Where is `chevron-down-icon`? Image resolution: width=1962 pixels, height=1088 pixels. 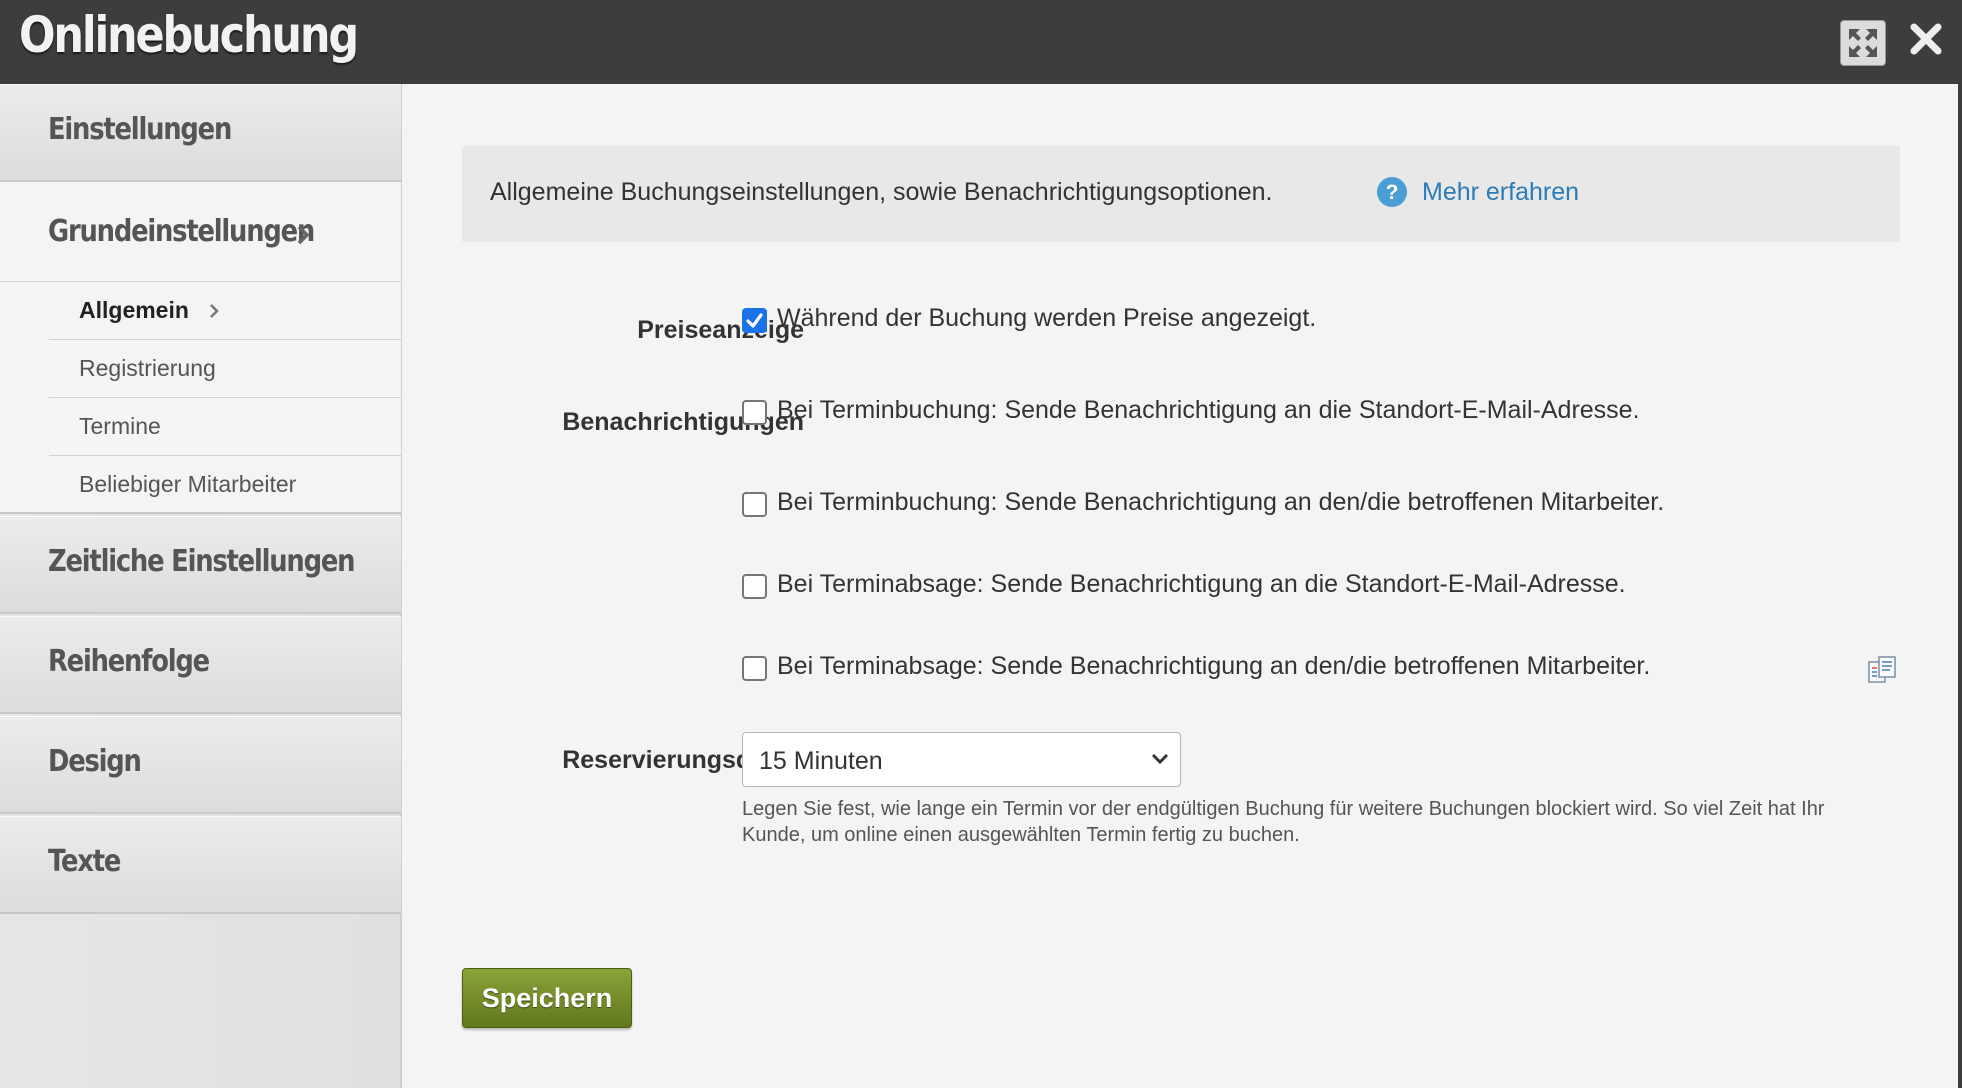 chevron-down-icon is located at coordinates (1160, 759).